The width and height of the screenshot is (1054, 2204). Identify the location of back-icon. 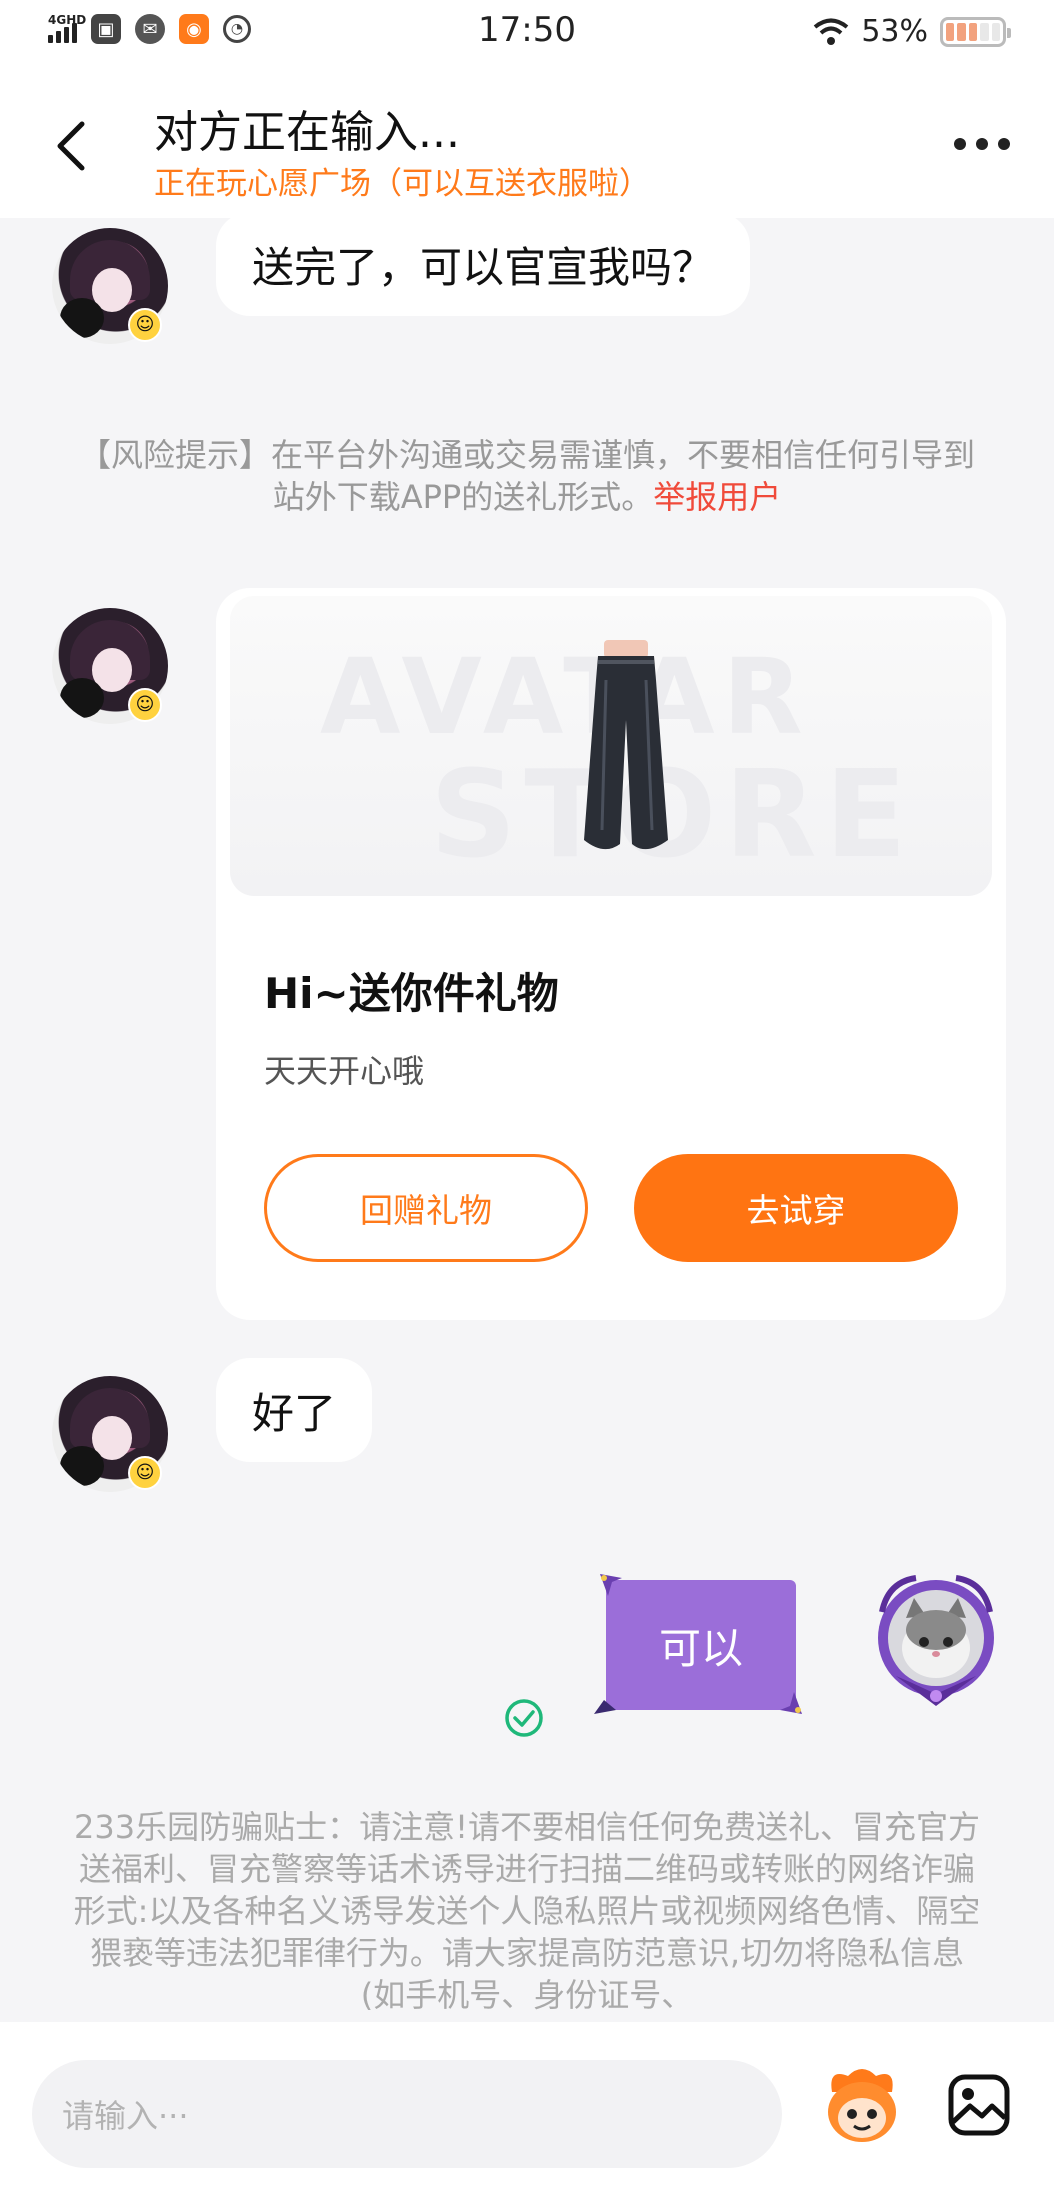
(70, 146).